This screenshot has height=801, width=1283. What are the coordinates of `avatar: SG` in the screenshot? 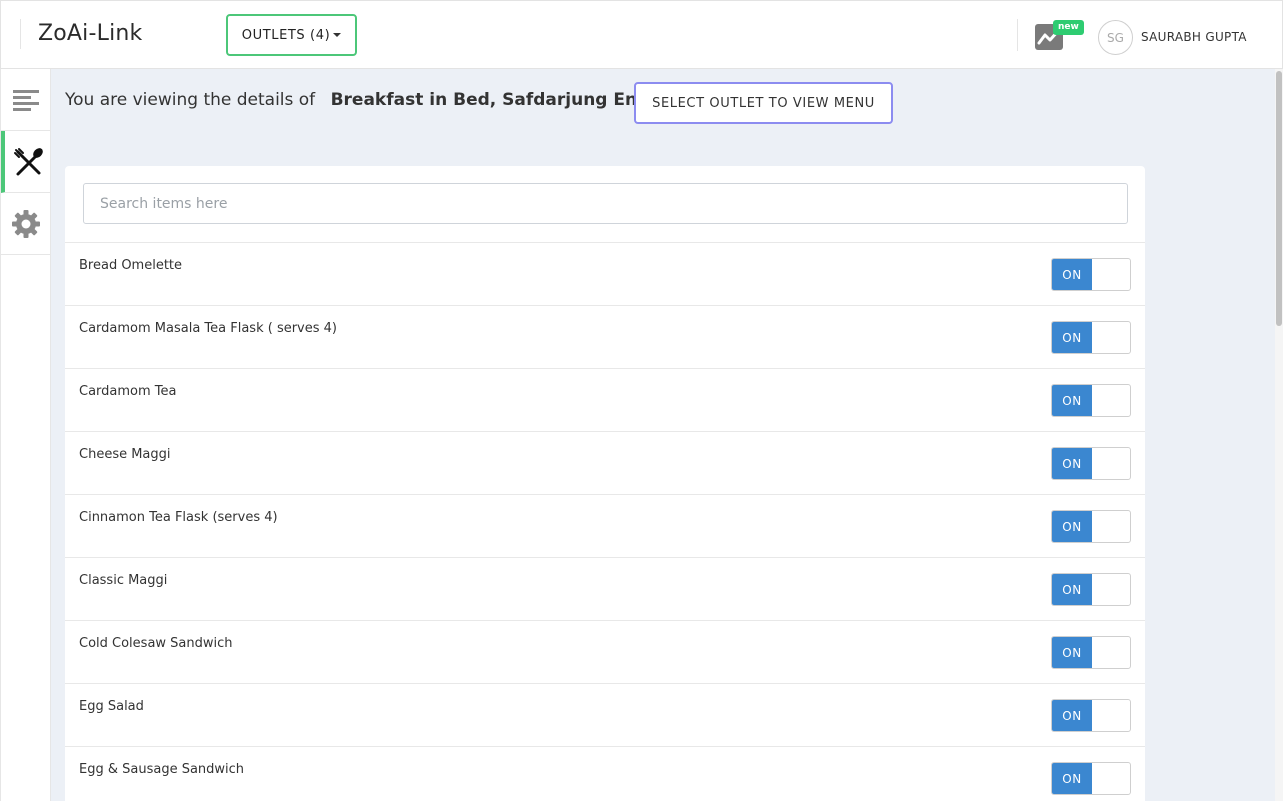 It's located at (1115, 37).